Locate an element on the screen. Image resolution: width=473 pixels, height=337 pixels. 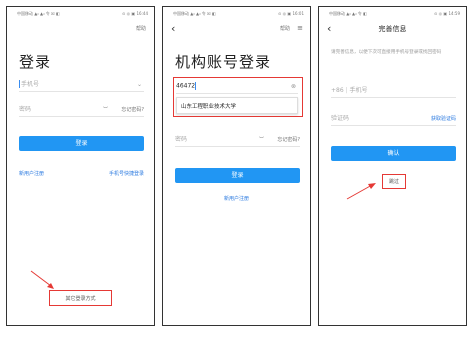
page-title: 完善信息 is located at coordinates (392, 29).